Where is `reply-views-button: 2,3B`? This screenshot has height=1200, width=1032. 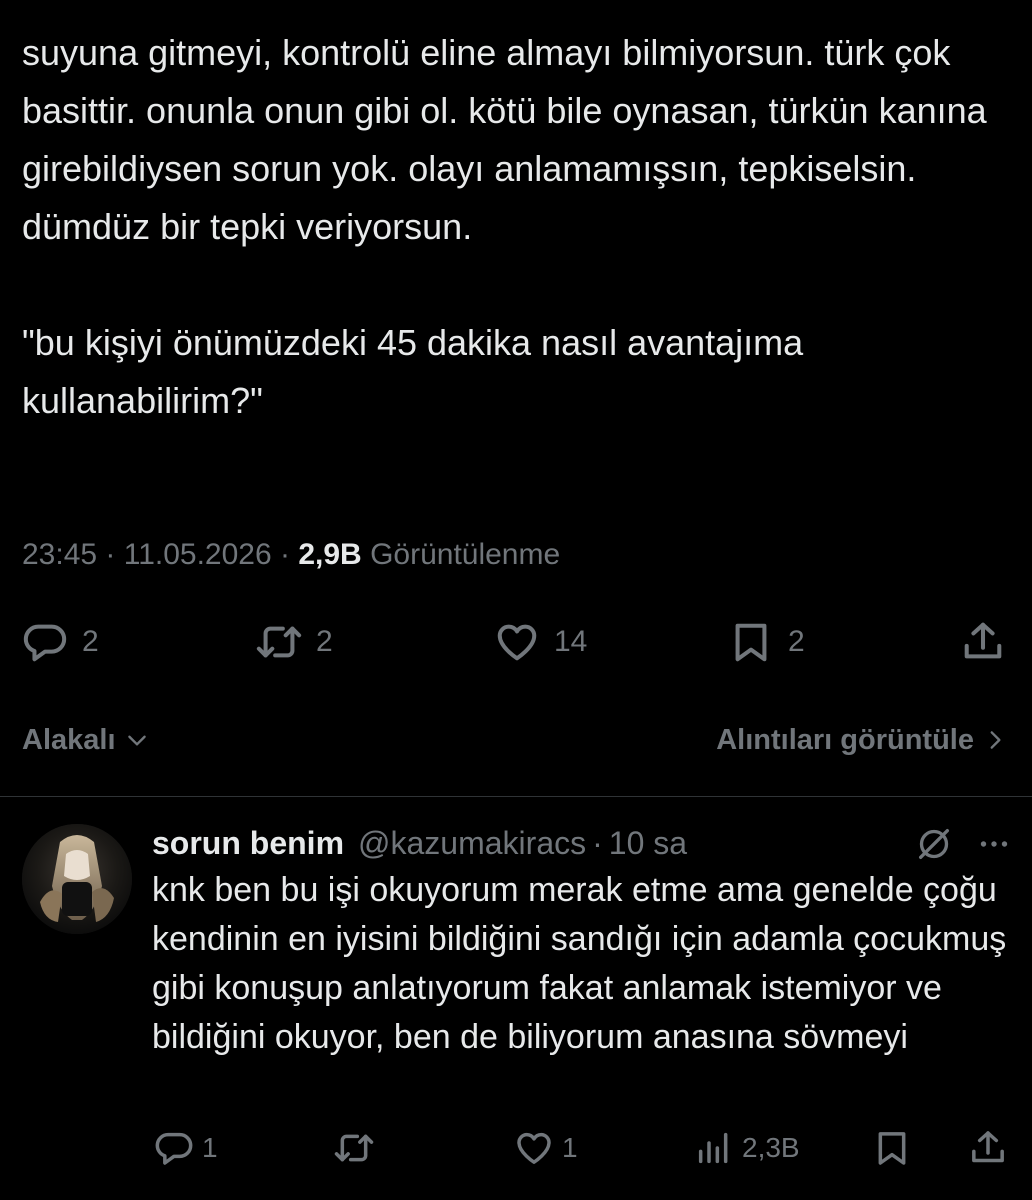
reply-views-button: 2,3B is located at coordinates (747, 1148).